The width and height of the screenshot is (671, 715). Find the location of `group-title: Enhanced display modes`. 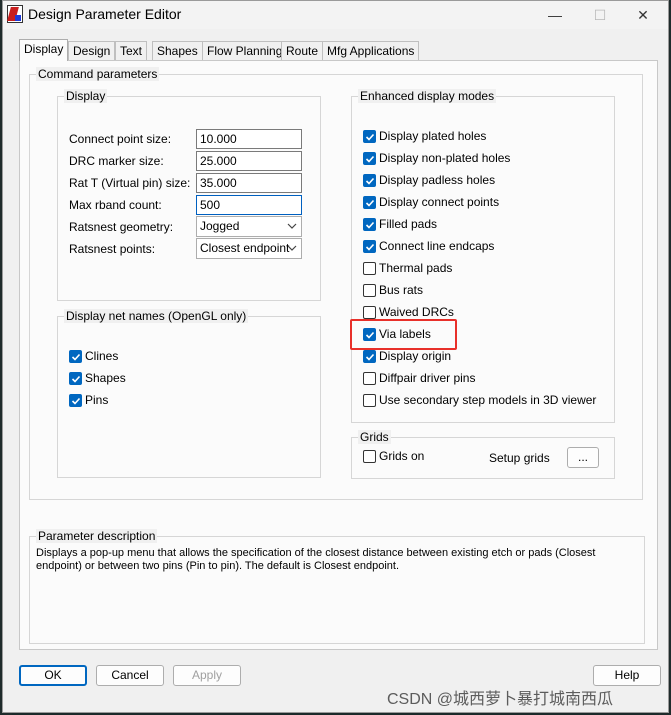

group-title: Enhanced display modes is located at coordinates (427, 96).